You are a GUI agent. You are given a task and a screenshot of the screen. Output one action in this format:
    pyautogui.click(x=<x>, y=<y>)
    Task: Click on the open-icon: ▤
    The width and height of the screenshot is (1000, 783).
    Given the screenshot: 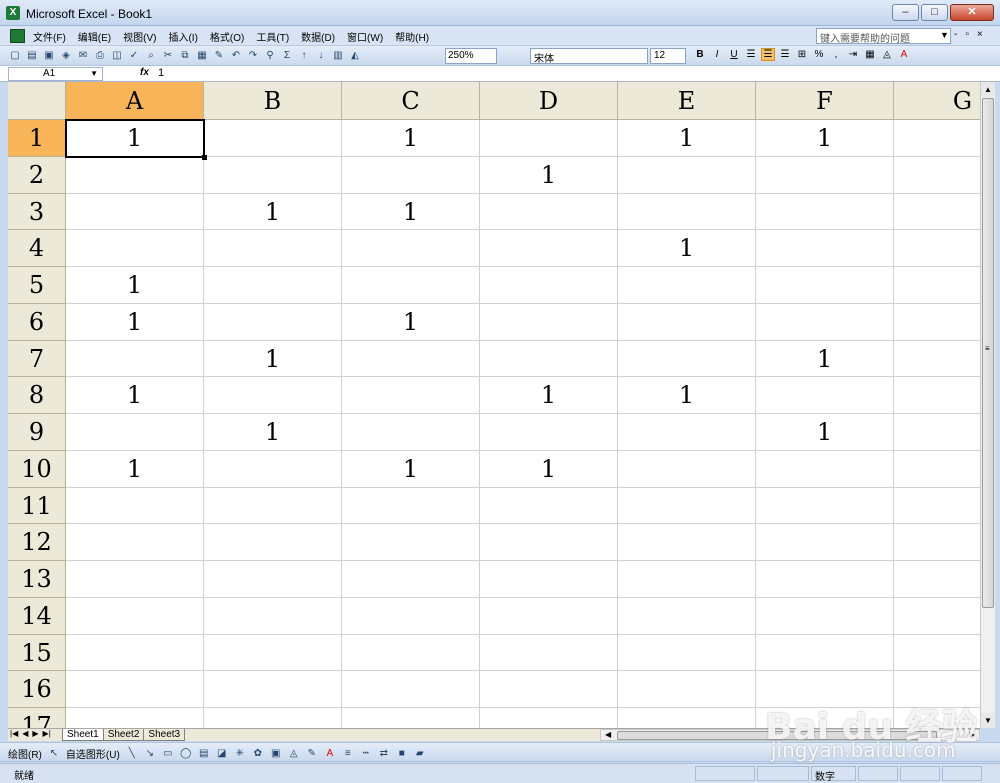 What is the action you would take?
    pyautogui.click(x=32, y=56)
    